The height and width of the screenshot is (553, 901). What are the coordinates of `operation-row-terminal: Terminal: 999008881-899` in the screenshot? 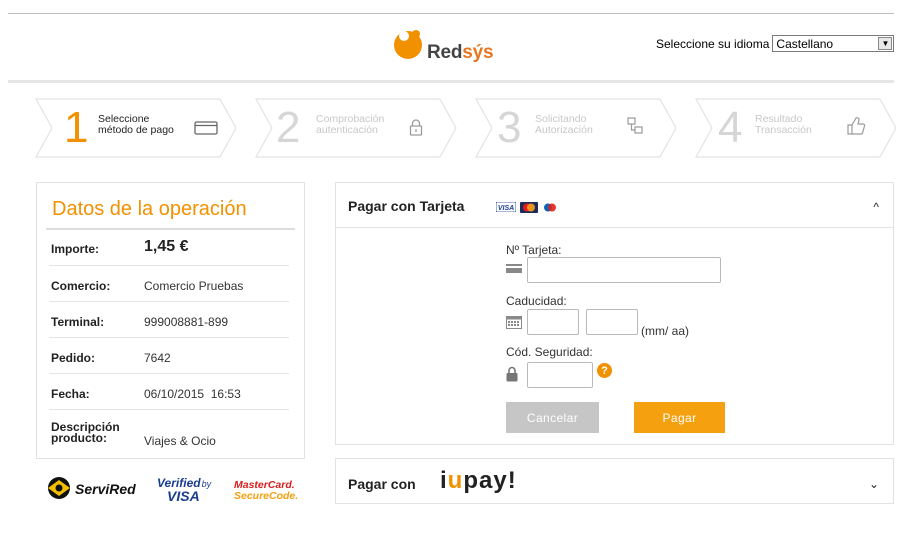 It's located at (169, 320).